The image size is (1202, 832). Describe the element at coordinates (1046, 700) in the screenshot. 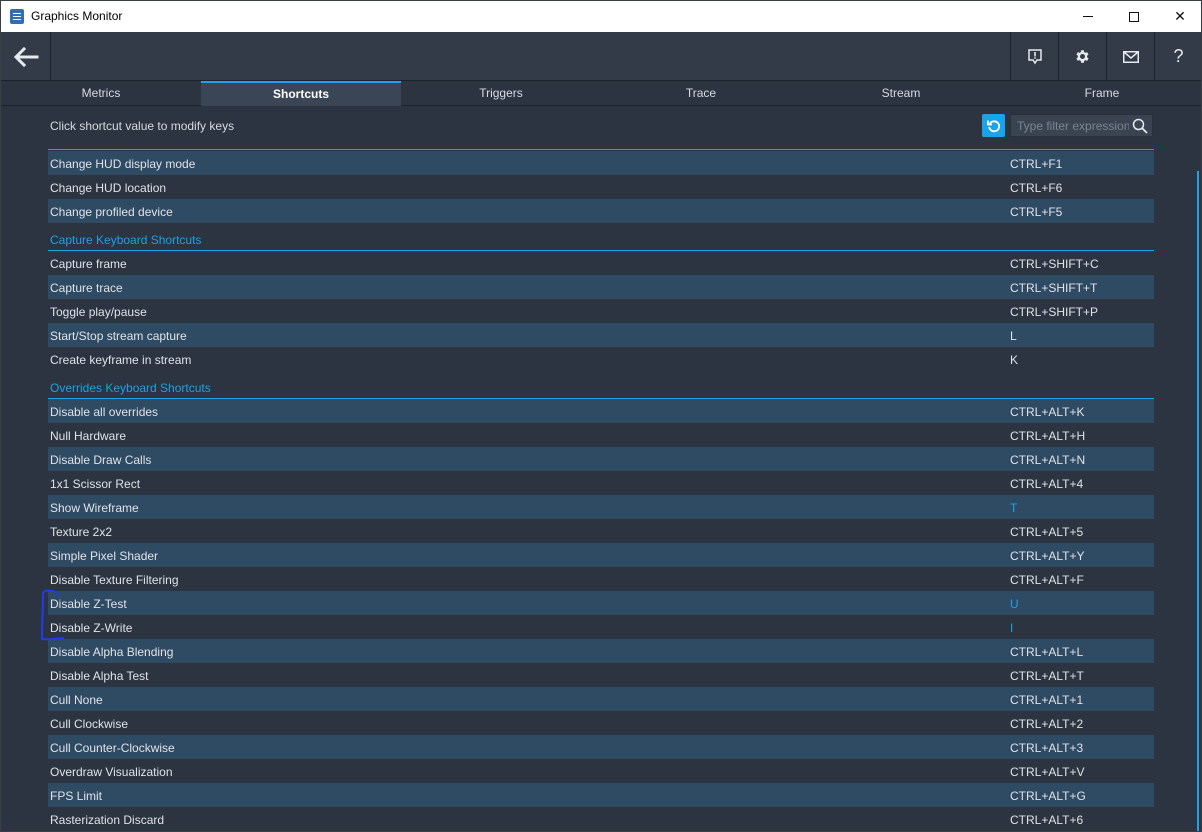

I see `shortcut-key: CTRL+ALT+1` at that location.